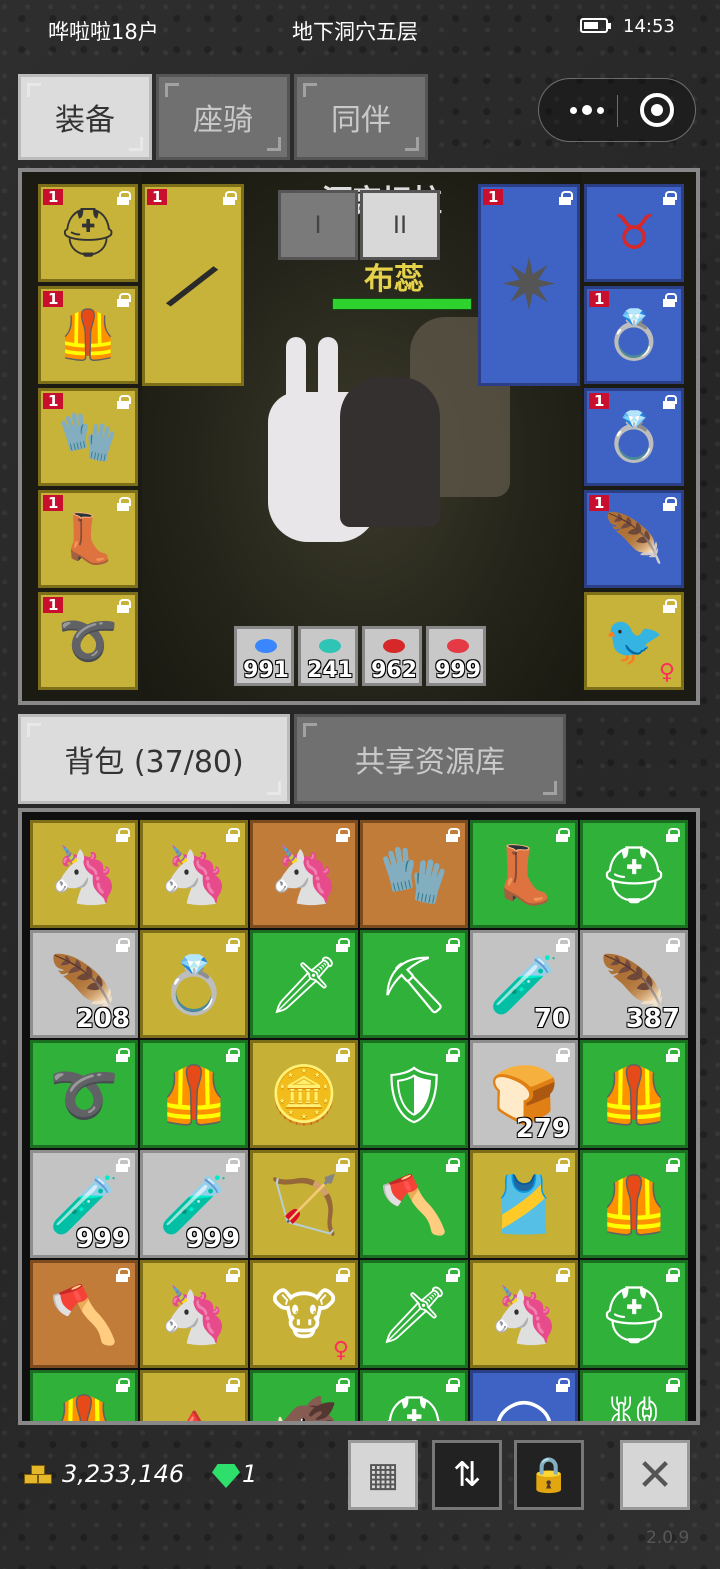  What do you see at coordinates (524, 1395) in the screenshot?
I see `inventory-item: ◯` at bounding box center [524, 1395].